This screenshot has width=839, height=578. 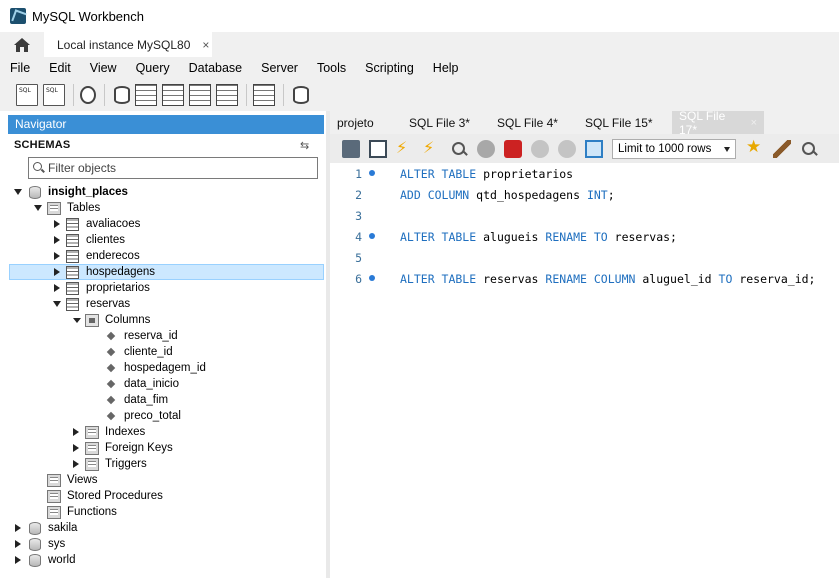 What do you see at coordinates (163, 480) in the screenshot?
I see `tree-views-folder: Views` at bounding box center [163, 480].